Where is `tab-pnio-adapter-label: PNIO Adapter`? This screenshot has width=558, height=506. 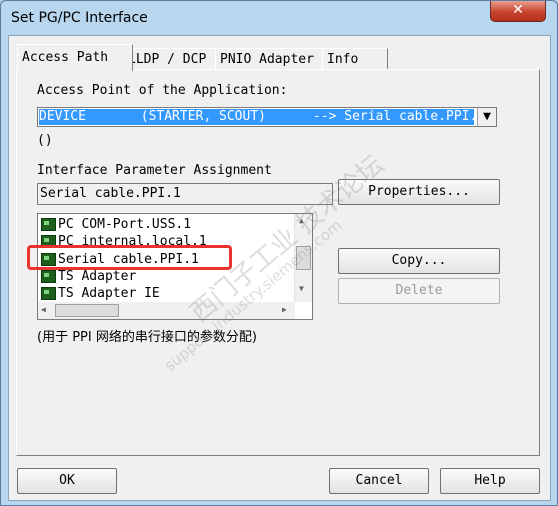 tab-pnio-adapter-label: PNIO Adapter is located at coordinates (267, 59).